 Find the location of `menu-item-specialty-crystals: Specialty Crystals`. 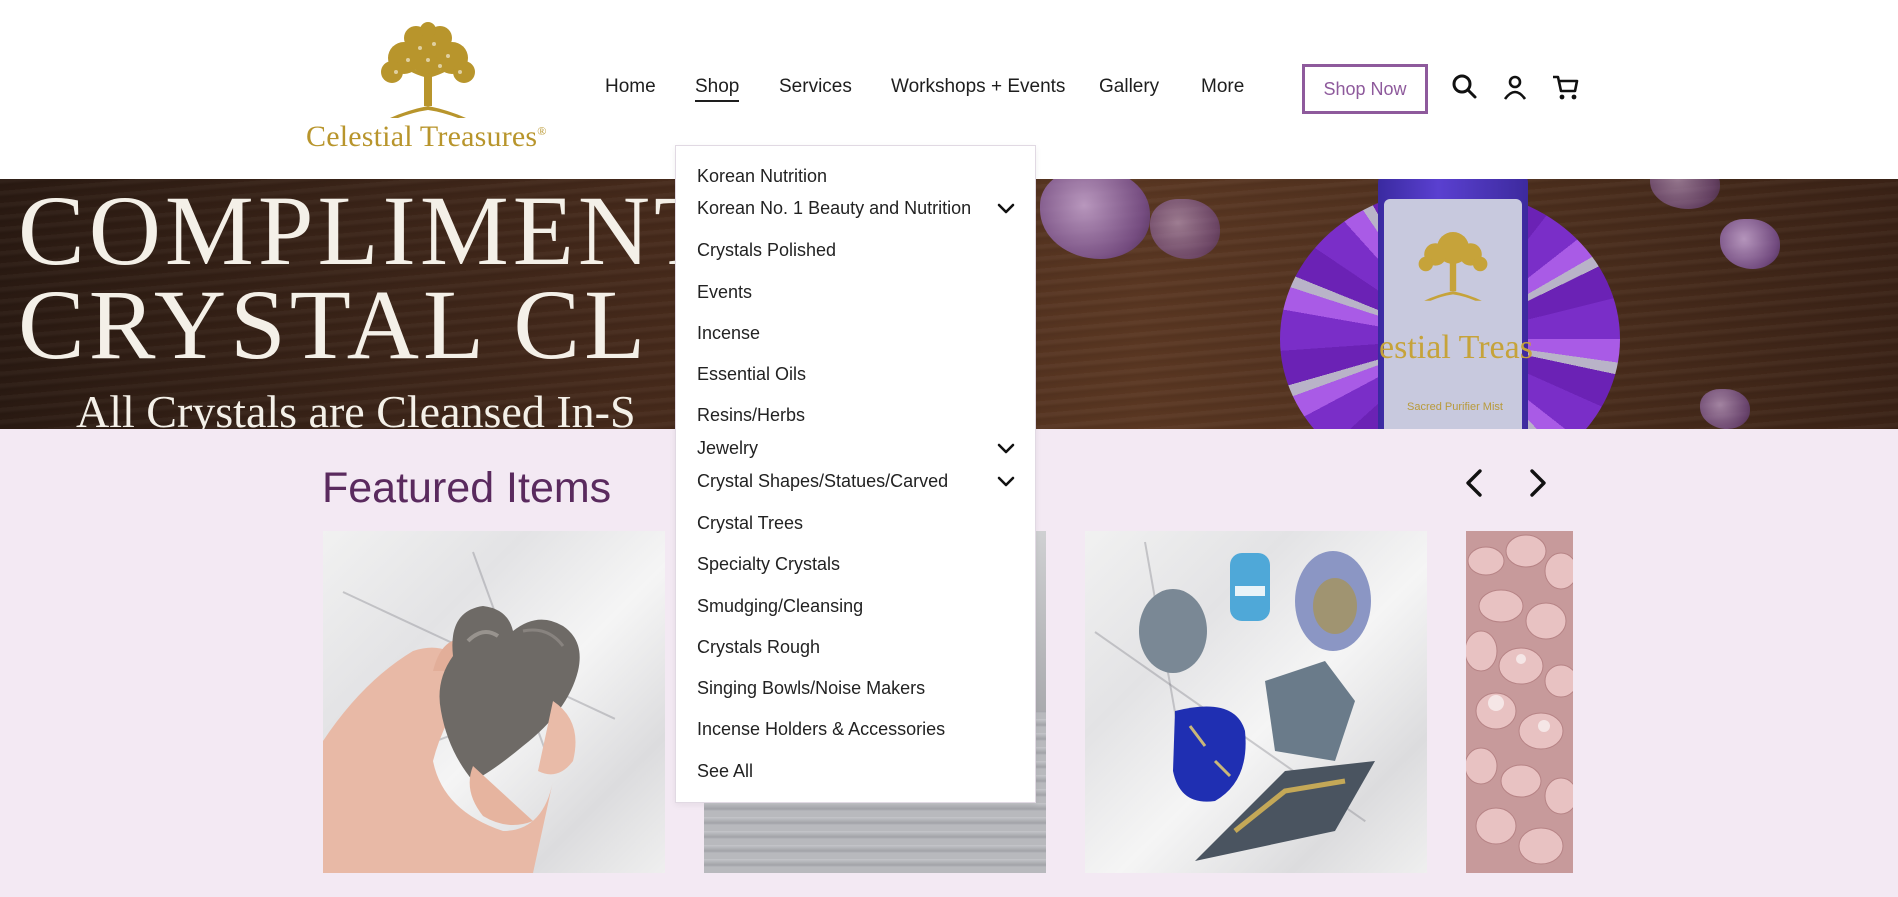

menu-item-specialty-crystals: Specialty Crystals is located at coordinates (768, 564).